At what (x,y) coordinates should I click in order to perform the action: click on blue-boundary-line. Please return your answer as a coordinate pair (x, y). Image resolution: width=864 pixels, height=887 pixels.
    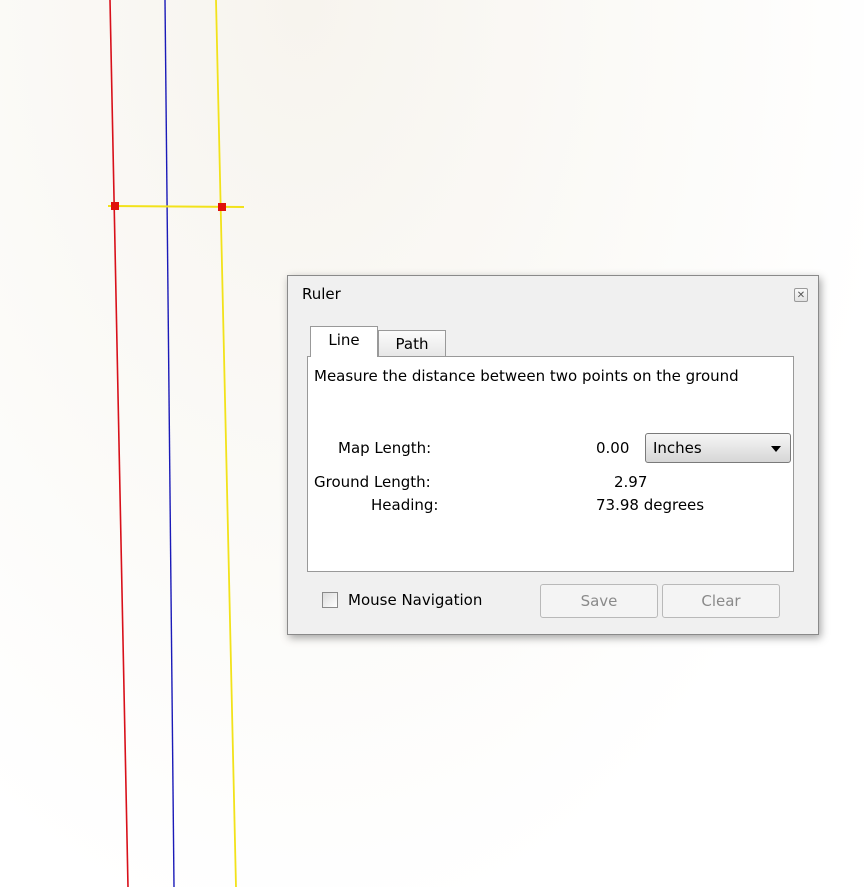
    Looking at the image, I should click on (169, 443).